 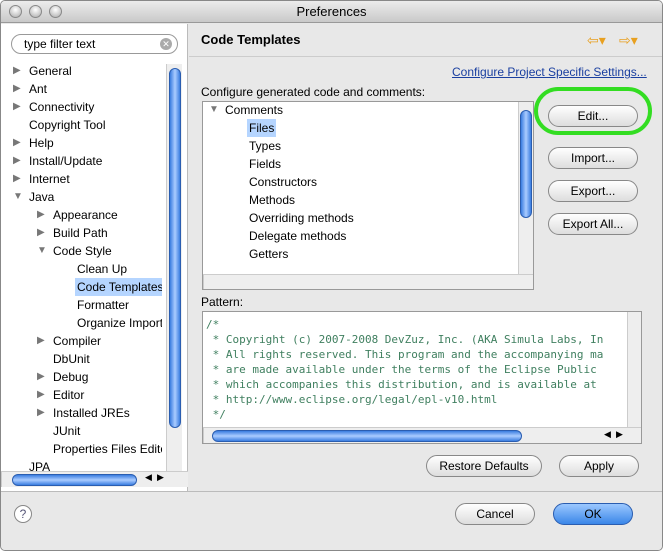 What do you see at coordinates (68, 395) in the screenshot?
I see `sidebar-item: Editor` at bounding box center [68, 395].